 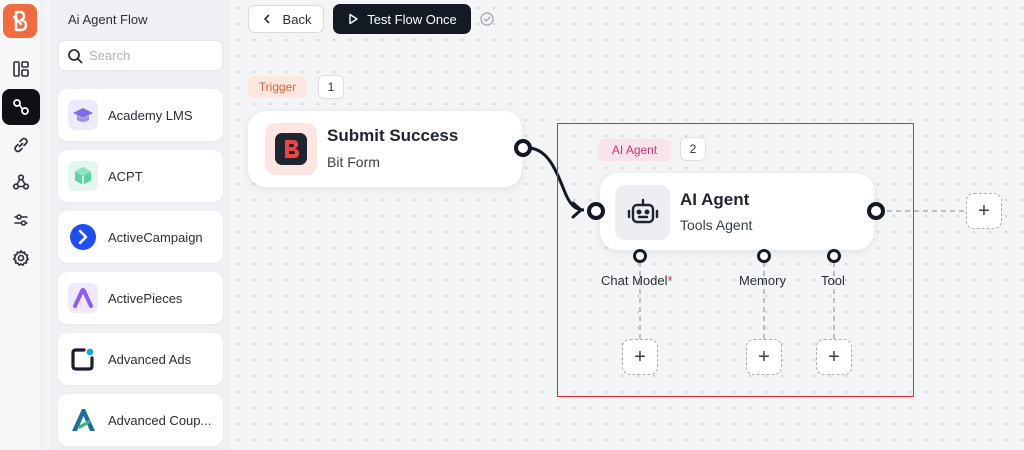 I want to click on required-mark: *, so click(x=670, y=280).